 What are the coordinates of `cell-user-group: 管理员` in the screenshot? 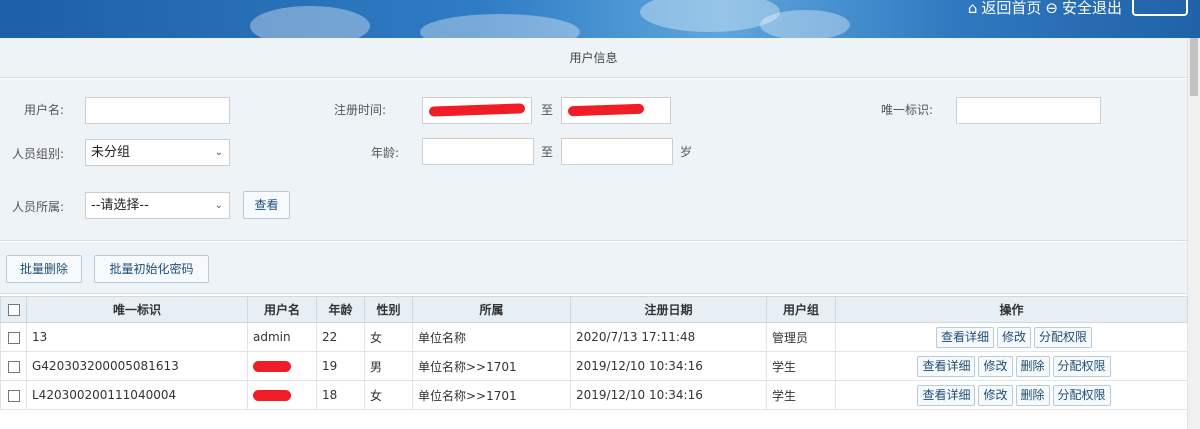 It's located at (801, 337).